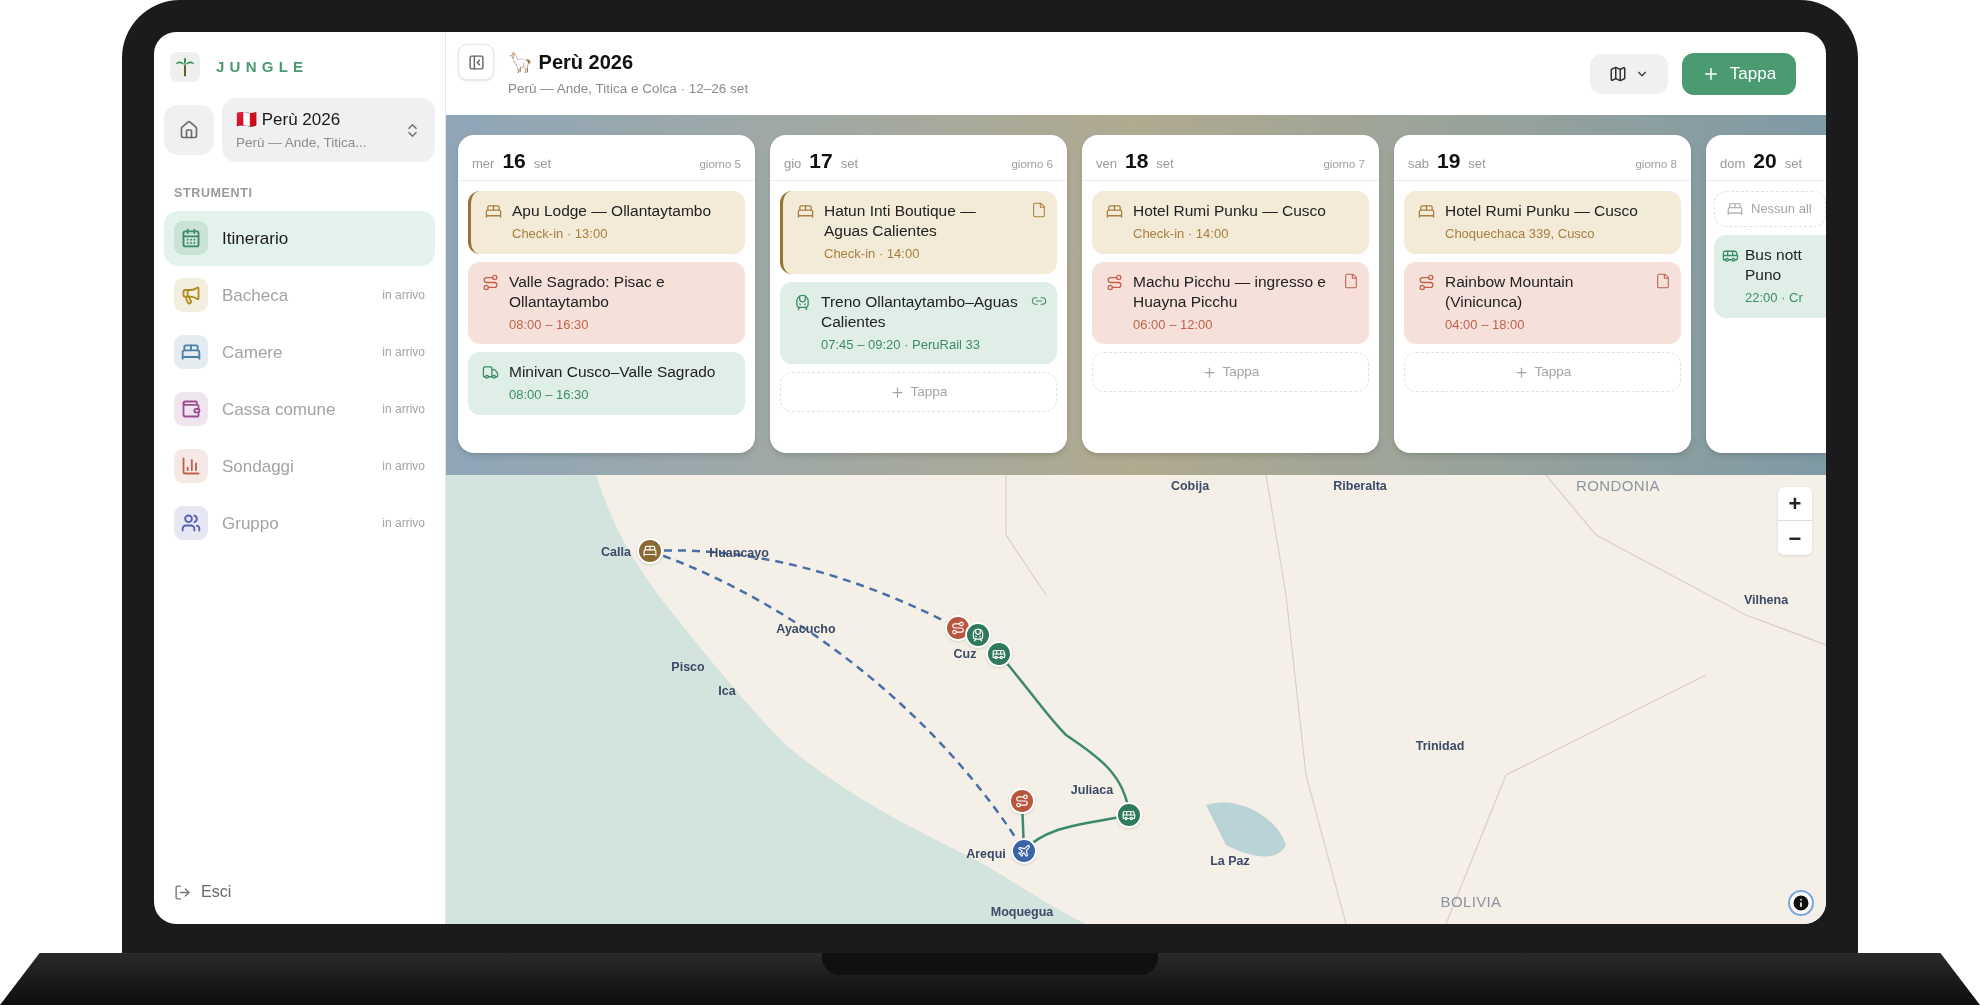 The height and width of the screenshot is (1008, 1980). Describe the element at coordinates (1774, 265) in the screenshot. I see `event-title: Bus nott Puno` at that location.